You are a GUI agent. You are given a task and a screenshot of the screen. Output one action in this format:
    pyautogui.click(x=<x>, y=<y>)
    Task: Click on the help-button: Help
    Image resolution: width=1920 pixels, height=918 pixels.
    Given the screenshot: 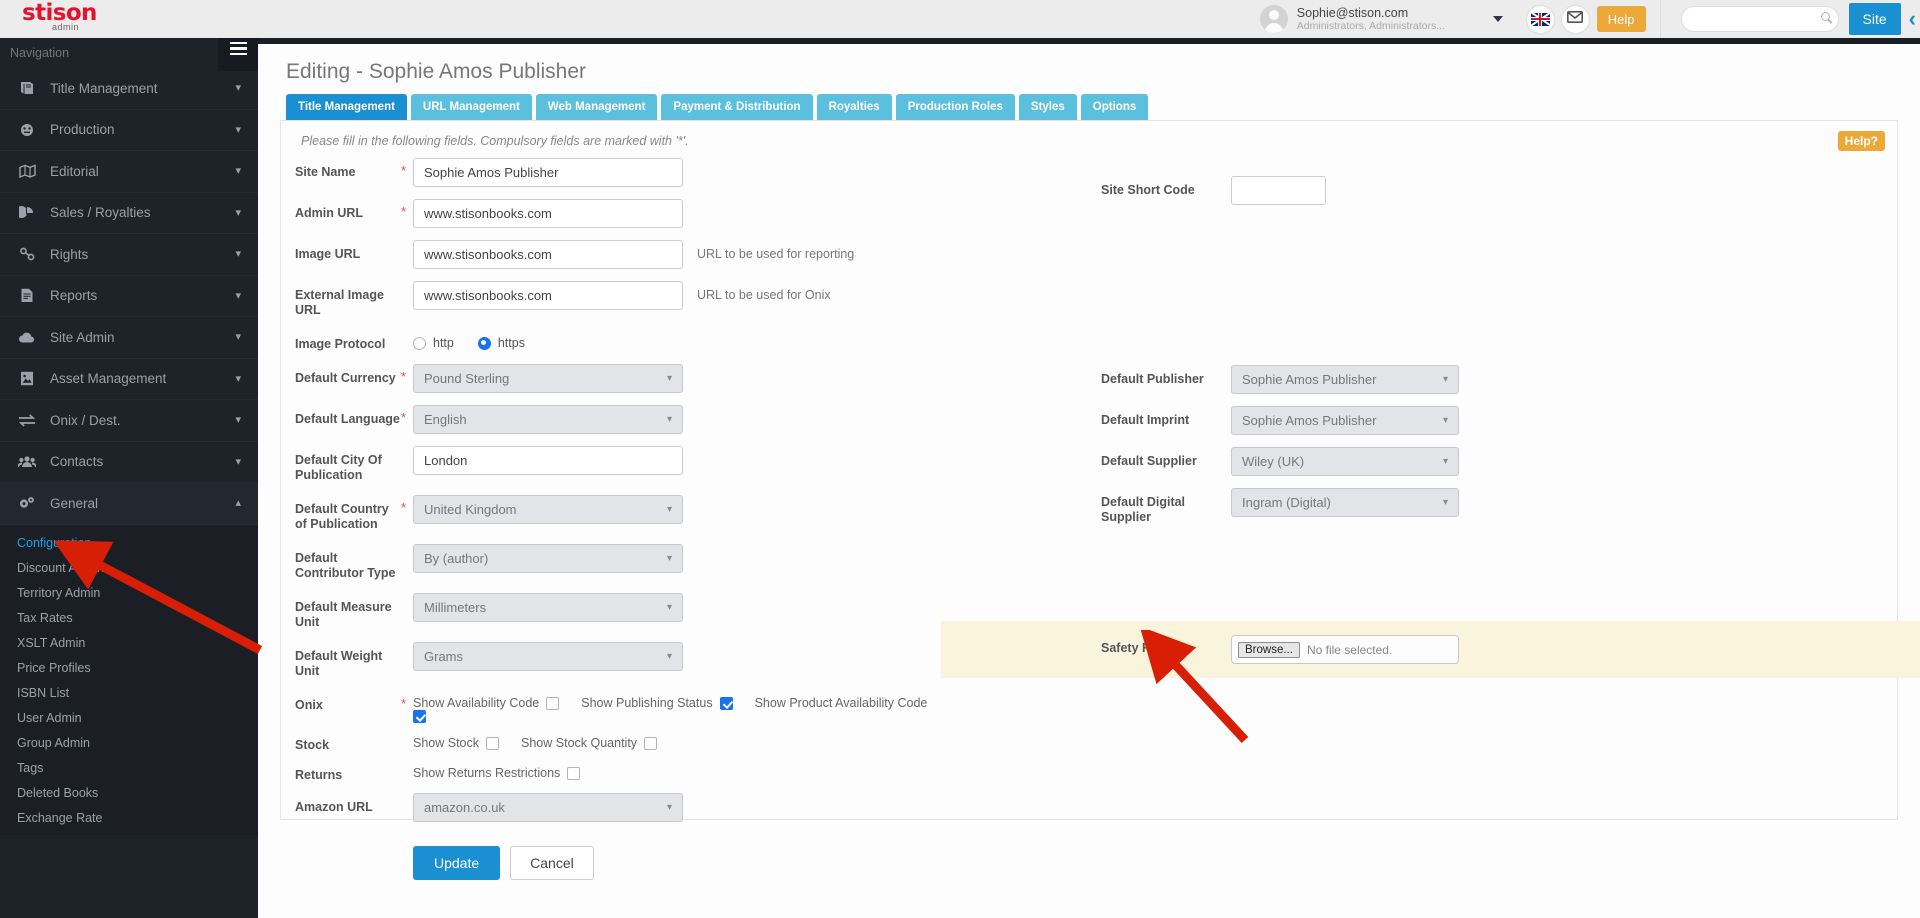 What is the action you would take?
    pyautogui.click(x=1621, y=19)
    